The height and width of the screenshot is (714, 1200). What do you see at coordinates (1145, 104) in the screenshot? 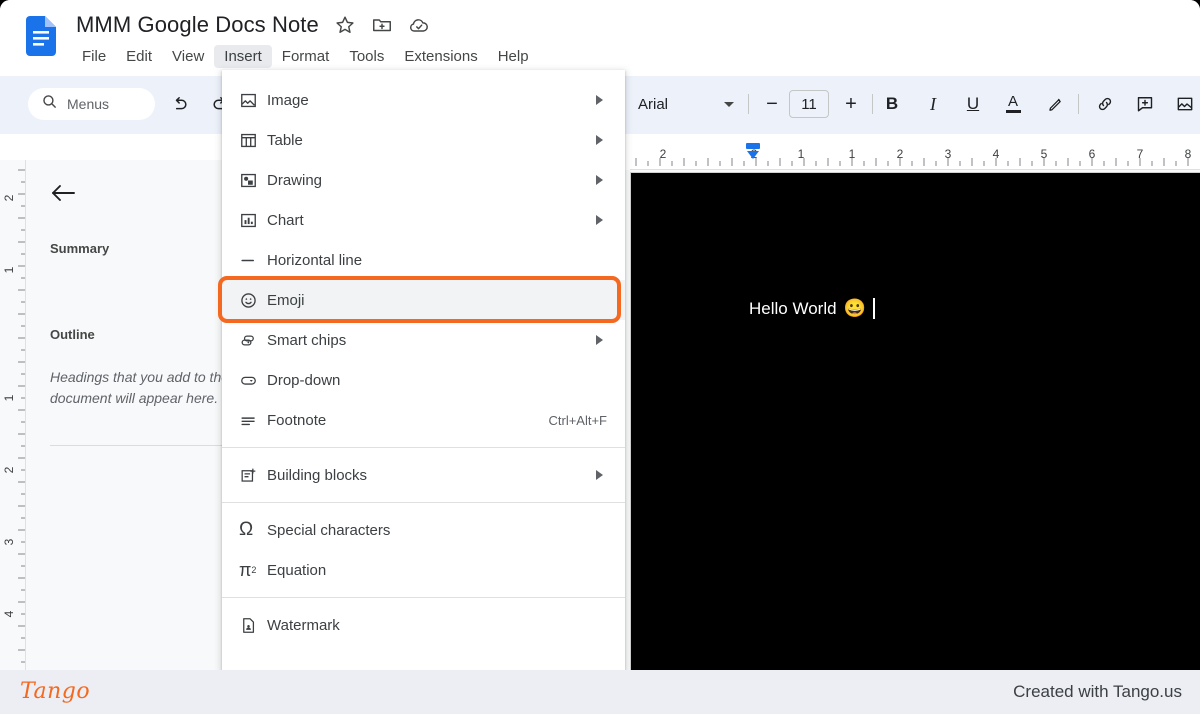
I see `add-comment-button` at bounding box center [1145, 104].